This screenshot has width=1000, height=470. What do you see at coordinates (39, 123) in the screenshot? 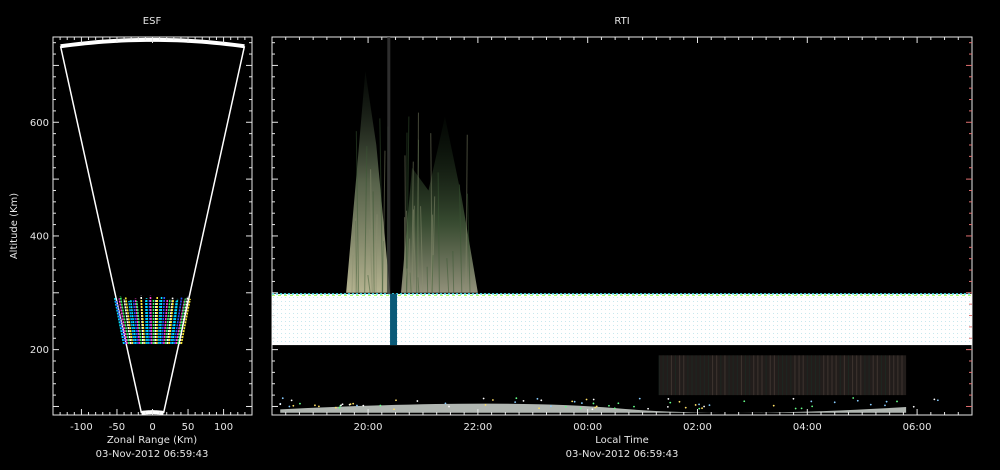
I see `esf-y-tick-label: 600` at bounding box center [39, 123].